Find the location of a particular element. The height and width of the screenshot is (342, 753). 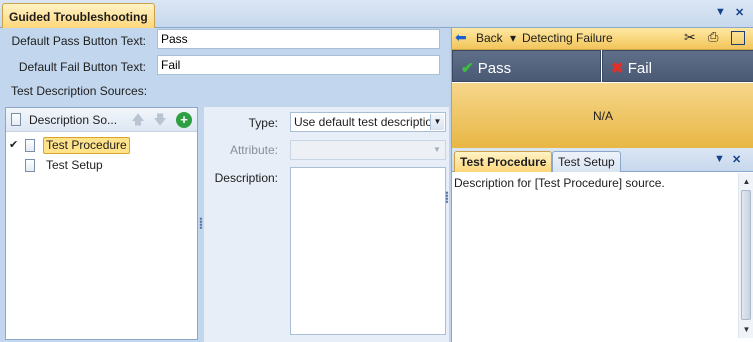

type-label: Type: is located at coordinates (263, 123).